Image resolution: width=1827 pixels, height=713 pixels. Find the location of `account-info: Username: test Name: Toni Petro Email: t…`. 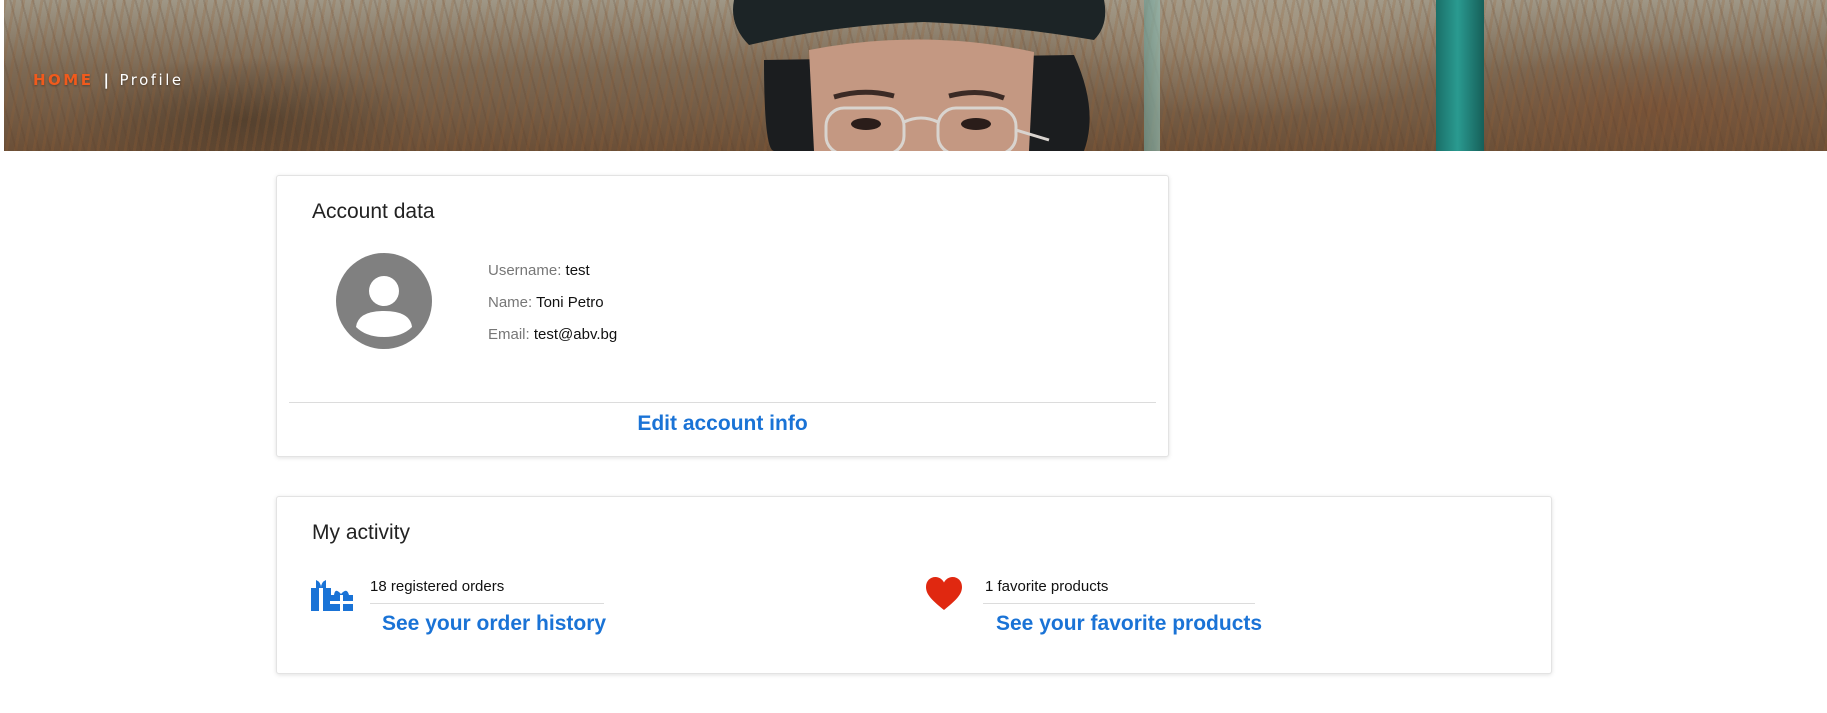

account-info: Username: test Name: Toni Petro Email: t… is located at coordinates (552, 309).